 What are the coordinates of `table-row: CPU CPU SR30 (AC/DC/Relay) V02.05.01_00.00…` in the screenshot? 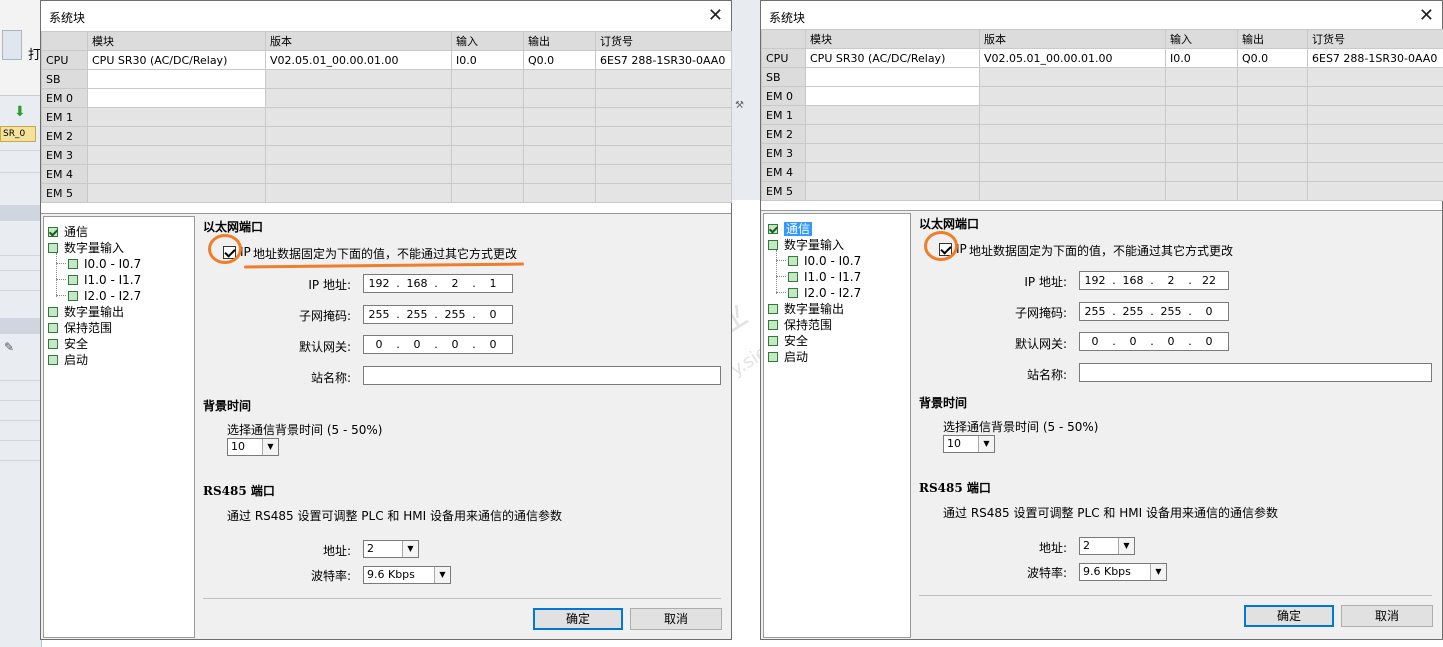 It's located at (386, 60).